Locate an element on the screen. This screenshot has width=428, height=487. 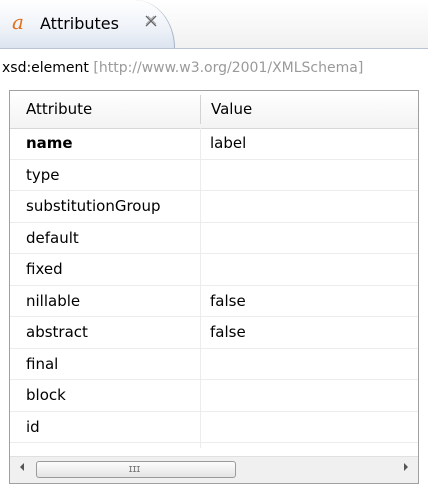
scrollbar-thumb: III is located at coordinates (136, 469).